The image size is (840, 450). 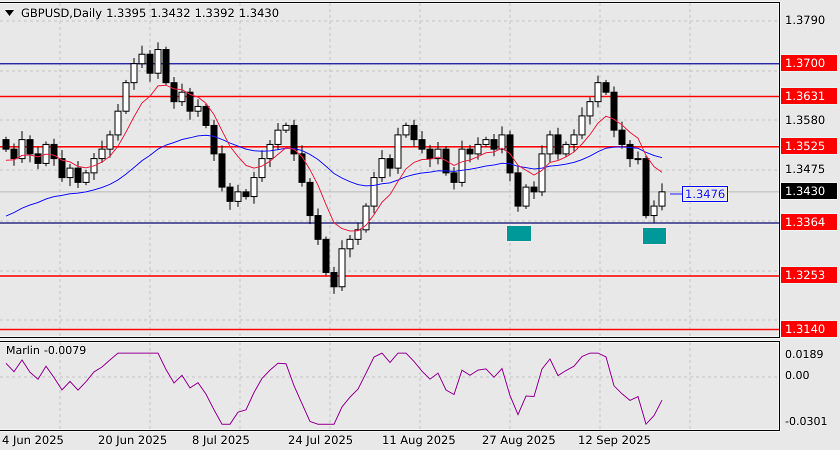 I want to click on price-value: 1.3395, so click(x=126, y=13).